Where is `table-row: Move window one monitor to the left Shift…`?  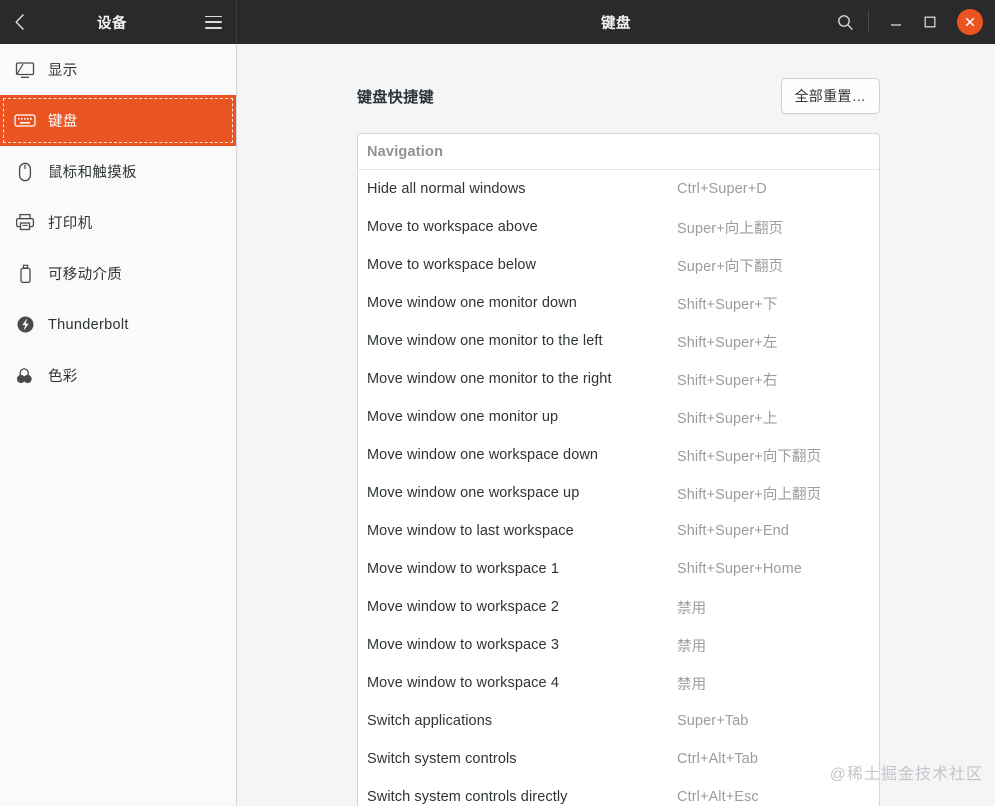 table-row: Move window one monitor to the left Shift… is located at coordinates (618, 341).